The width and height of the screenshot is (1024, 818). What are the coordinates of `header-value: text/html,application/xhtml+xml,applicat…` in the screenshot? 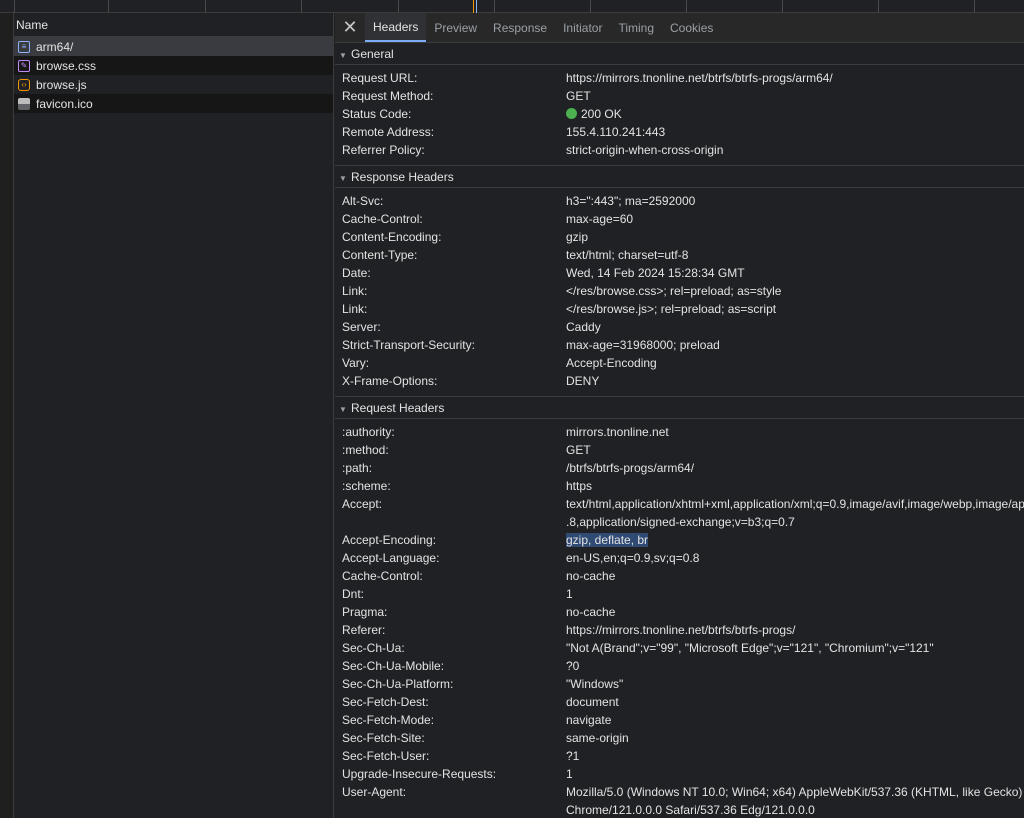 It's located at (795, 513).